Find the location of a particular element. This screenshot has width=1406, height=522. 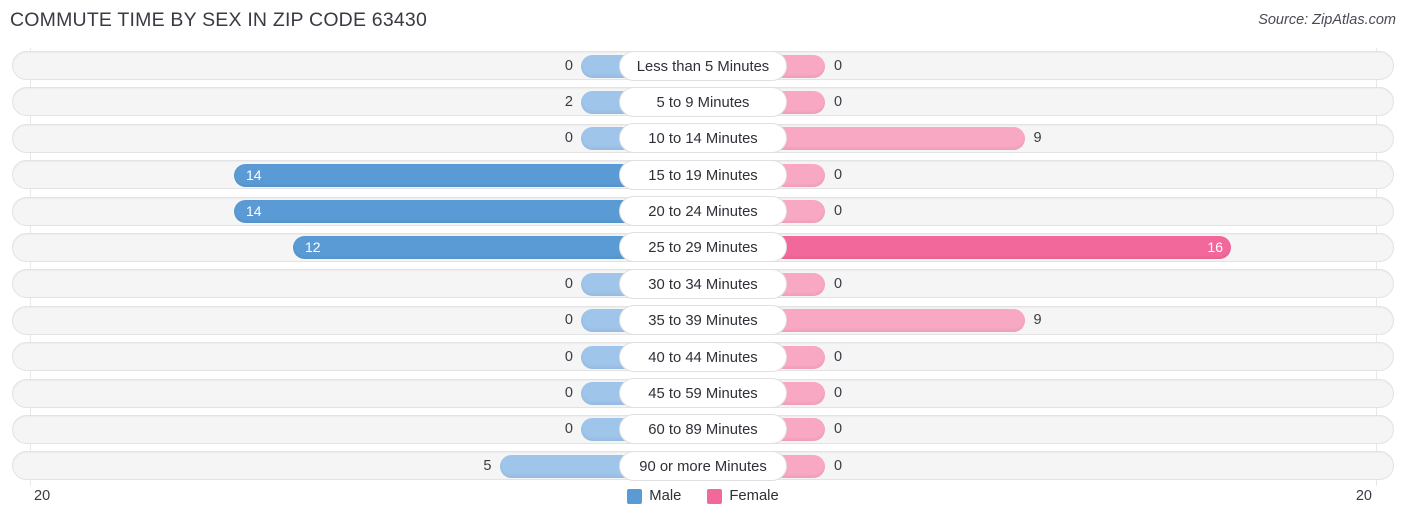

category-label: 20 to 24 Minutes is located at coordinates (703, 211).